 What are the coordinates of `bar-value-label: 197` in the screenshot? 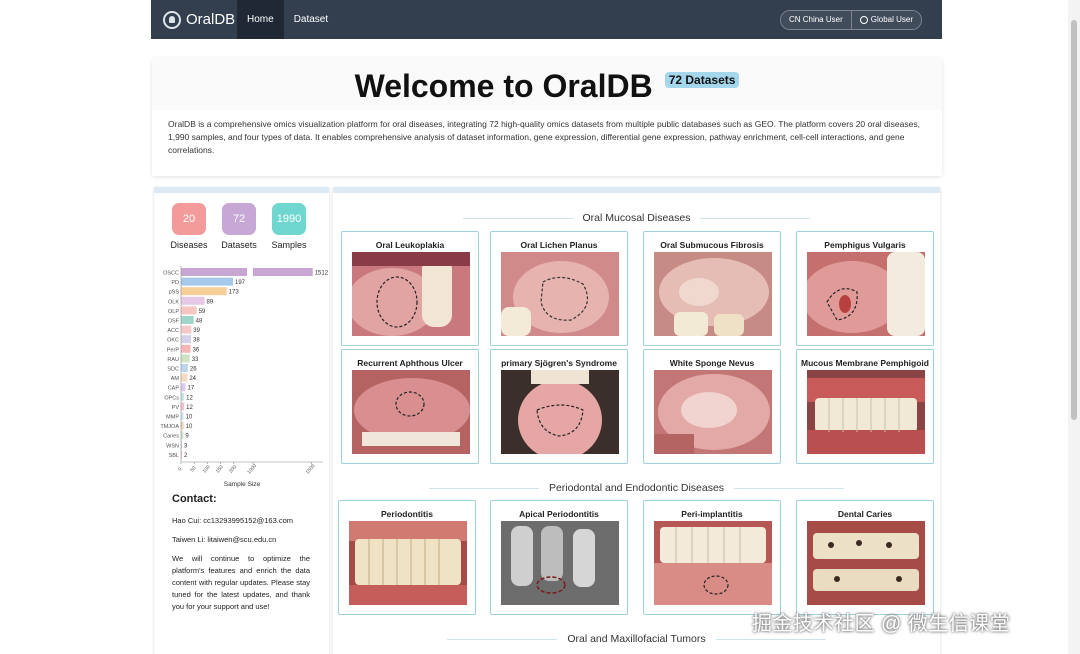 It's located at (240, 283).